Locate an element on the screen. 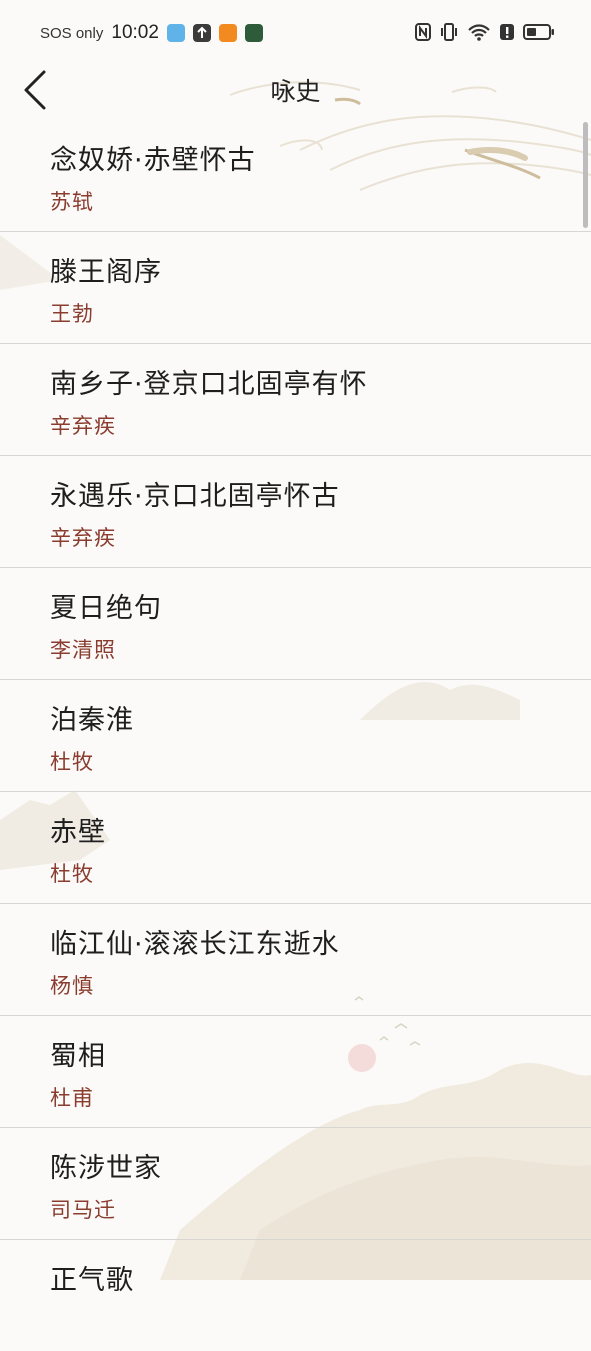 The width and height of the screenshot is (591, 1351). poem-title: 泊秦淮 is located at coordinates (92, 720).